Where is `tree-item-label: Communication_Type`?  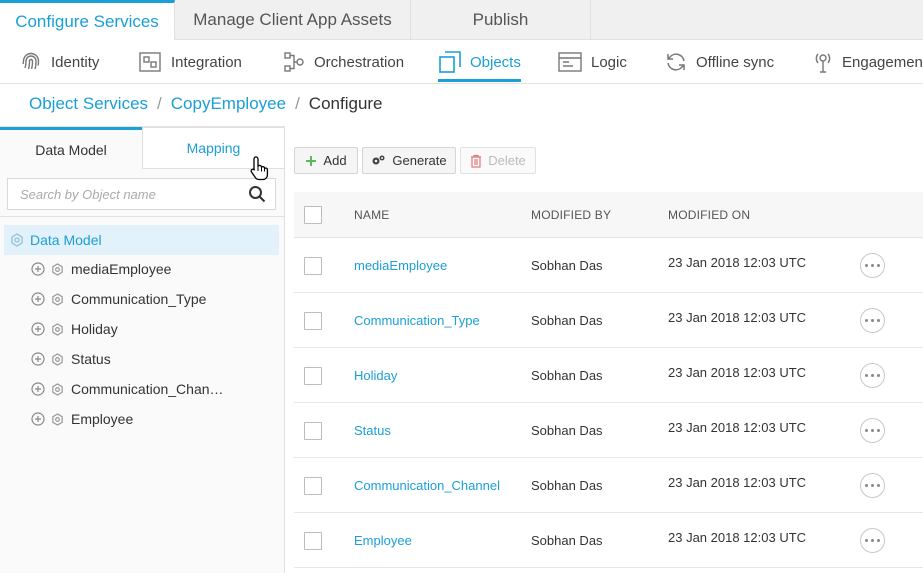
tree-item-label: Communication_Type is located at coordinates (139, 299).